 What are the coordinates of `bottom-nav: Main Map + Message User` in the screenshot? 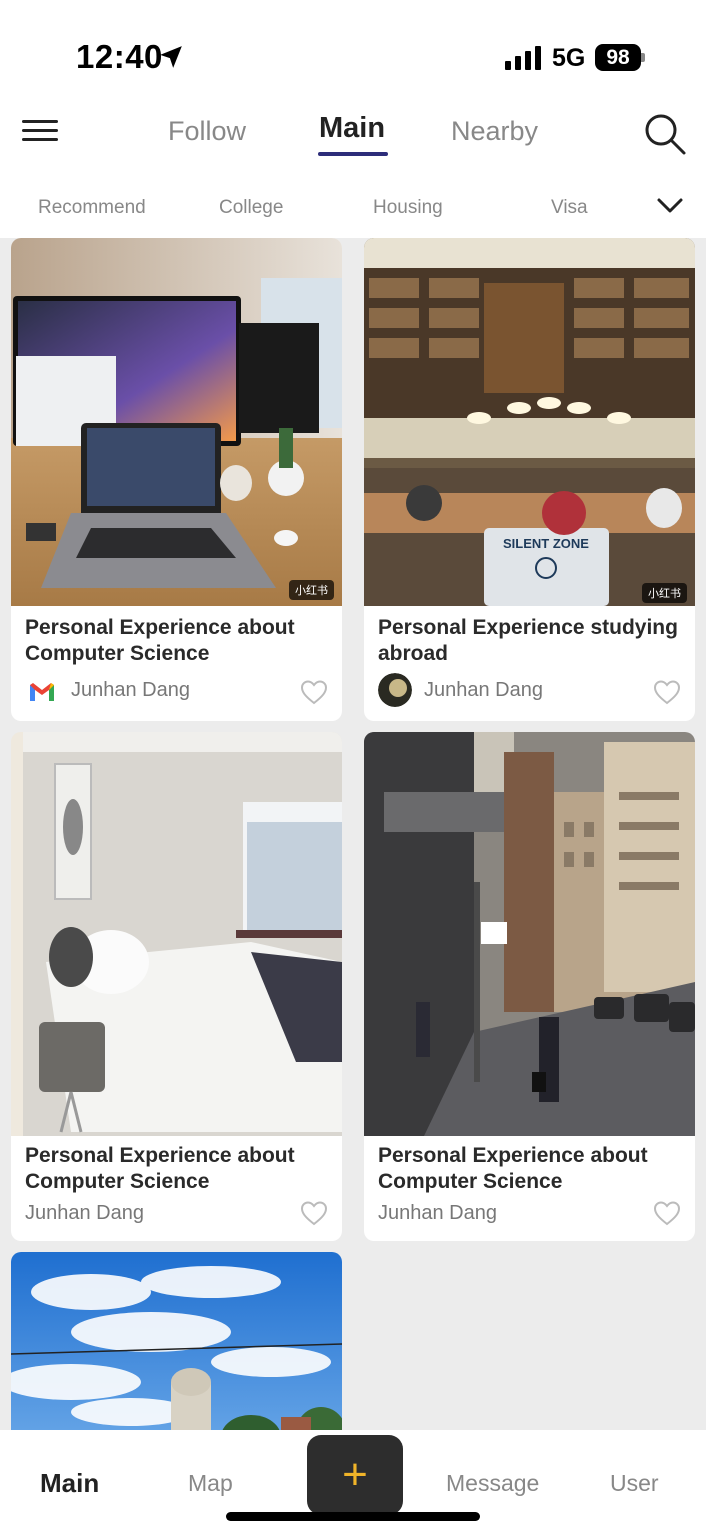 It's located at (353, 1483).